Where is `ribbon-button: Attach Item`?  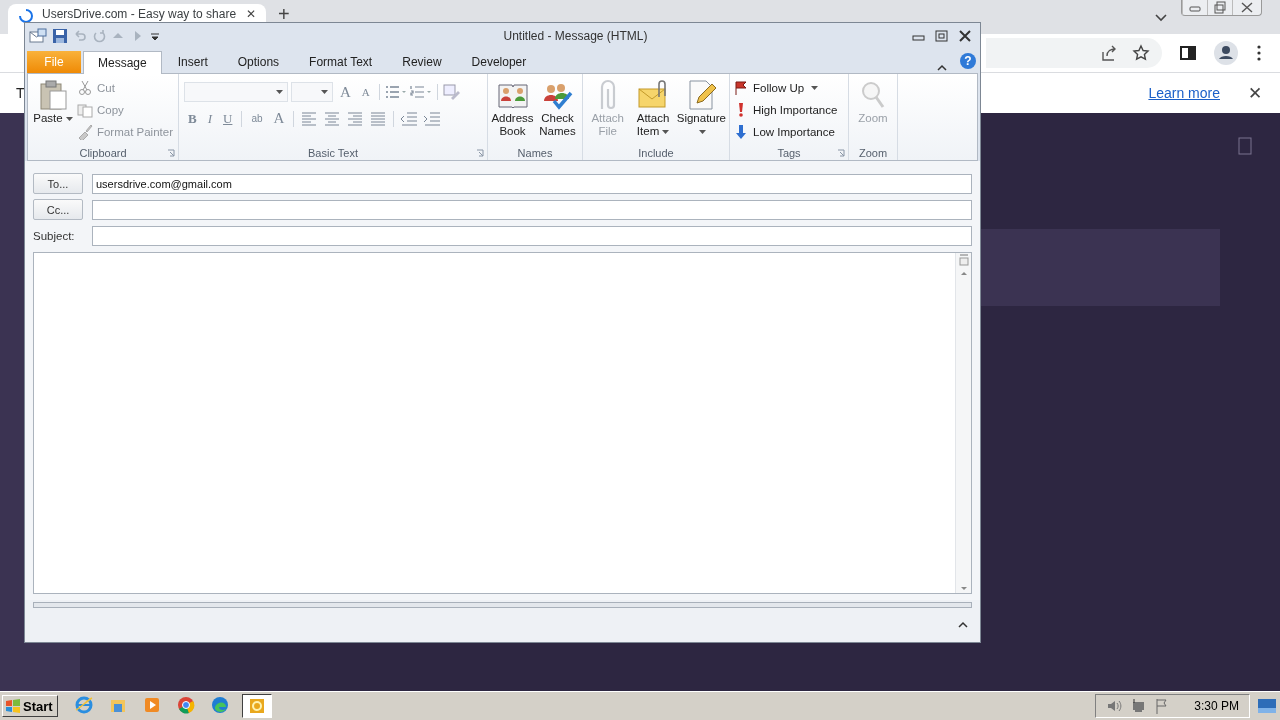
ribbon-button: Attach Item is located at coordinates (653, 111).